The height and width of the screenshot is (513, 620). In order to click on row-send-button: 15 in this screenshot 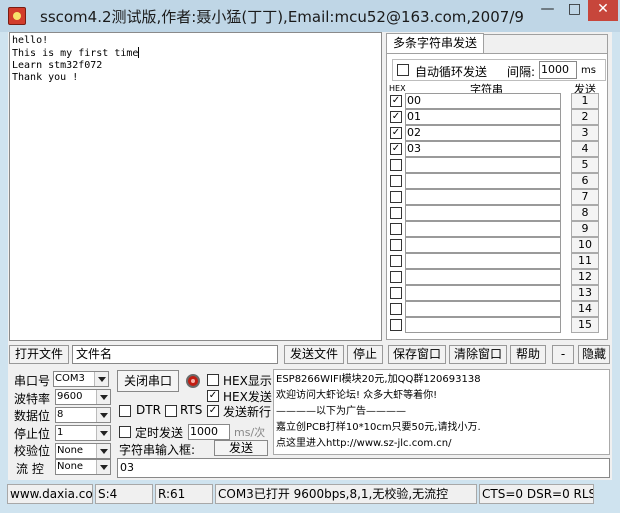, I will do `click(585, 325)`.